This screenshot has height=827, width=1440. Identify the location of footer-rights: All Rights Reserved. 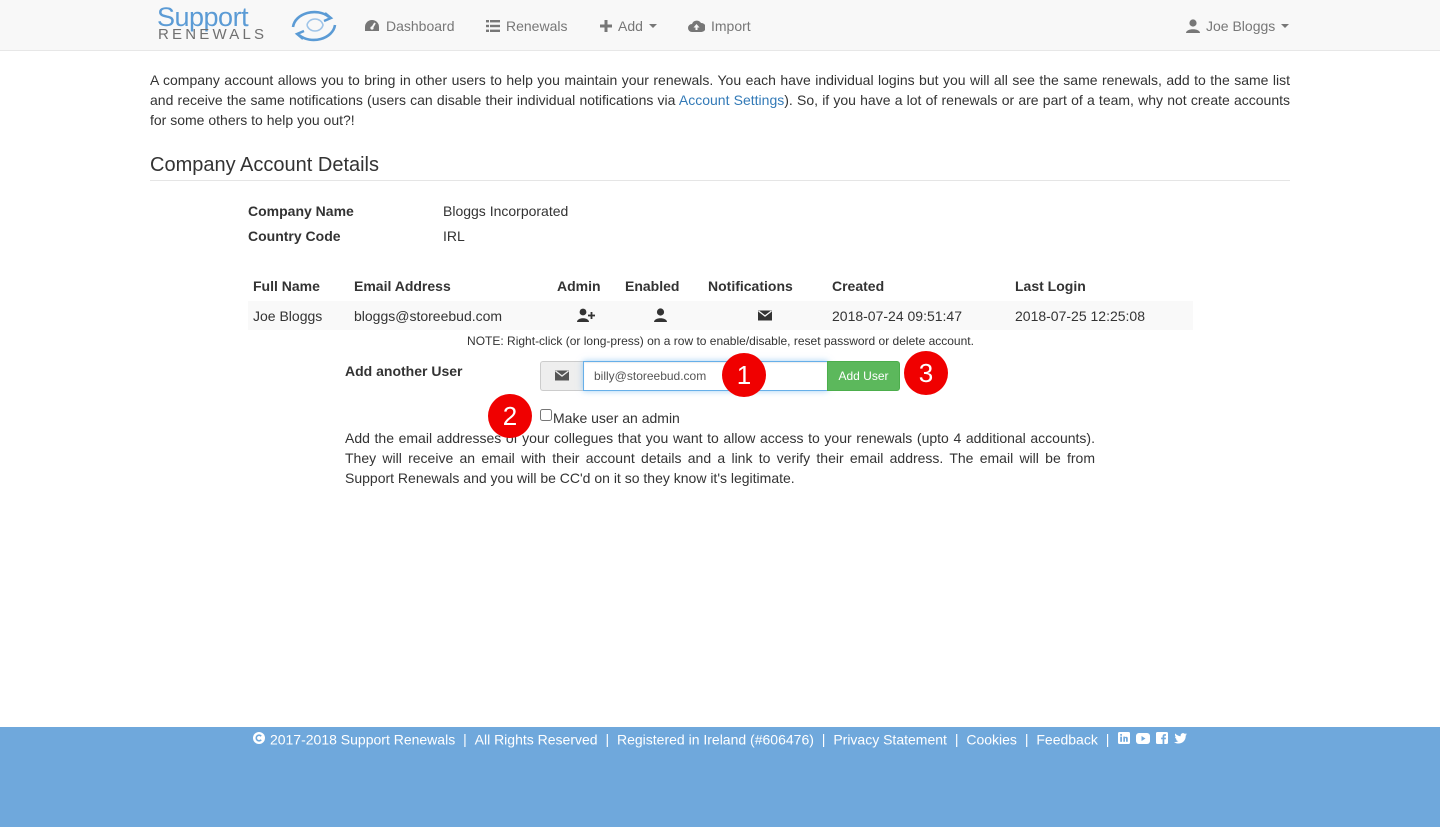
(536, 739).